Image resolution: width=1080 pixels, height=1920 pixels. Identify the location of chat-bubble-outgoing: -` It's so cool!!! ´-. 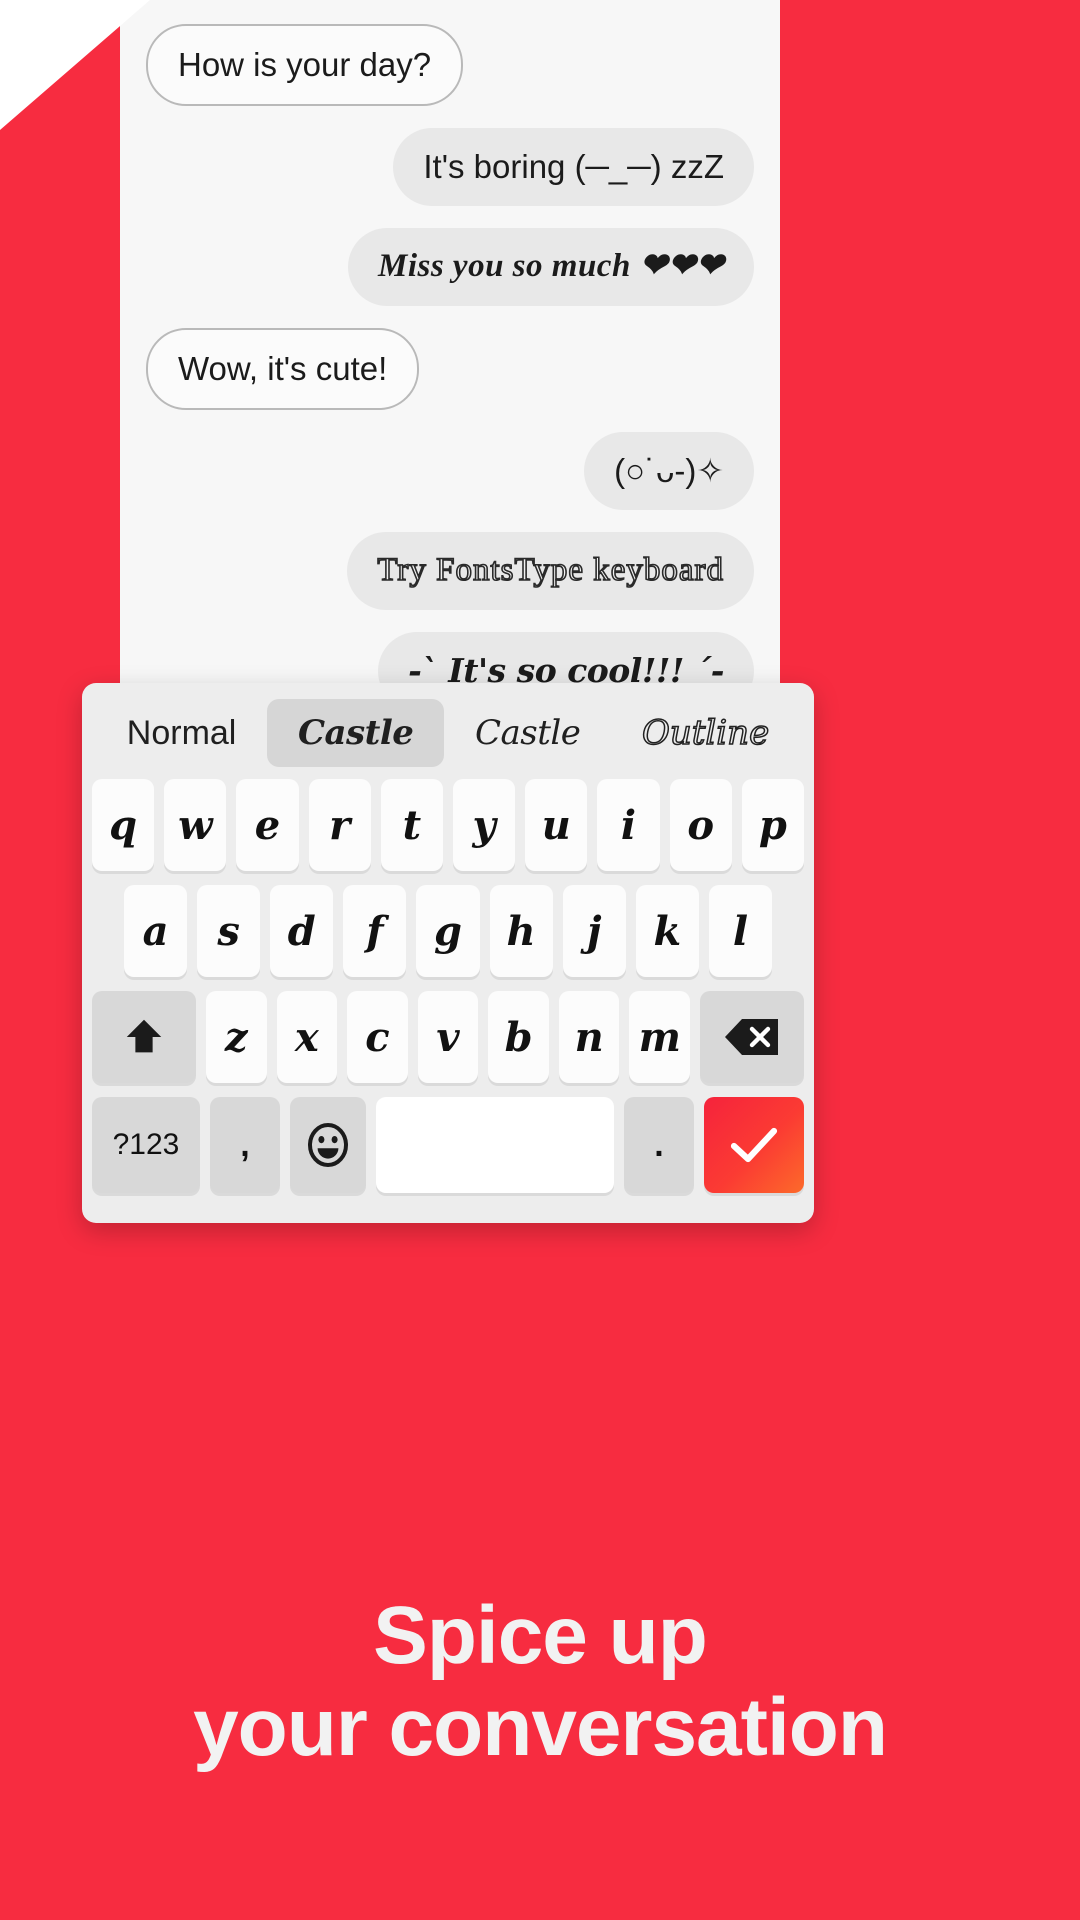
(566, 660).